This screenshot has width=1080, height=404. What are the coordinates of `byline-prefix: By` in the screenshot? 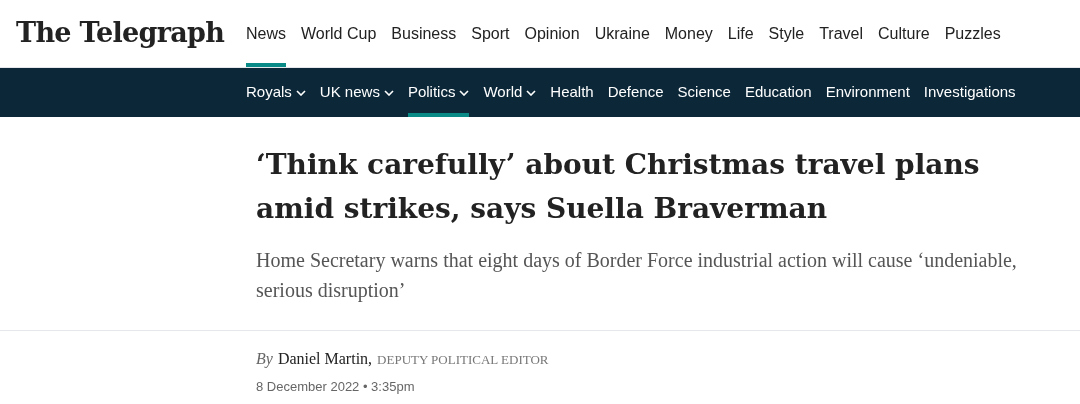 It's located at (264, 359).